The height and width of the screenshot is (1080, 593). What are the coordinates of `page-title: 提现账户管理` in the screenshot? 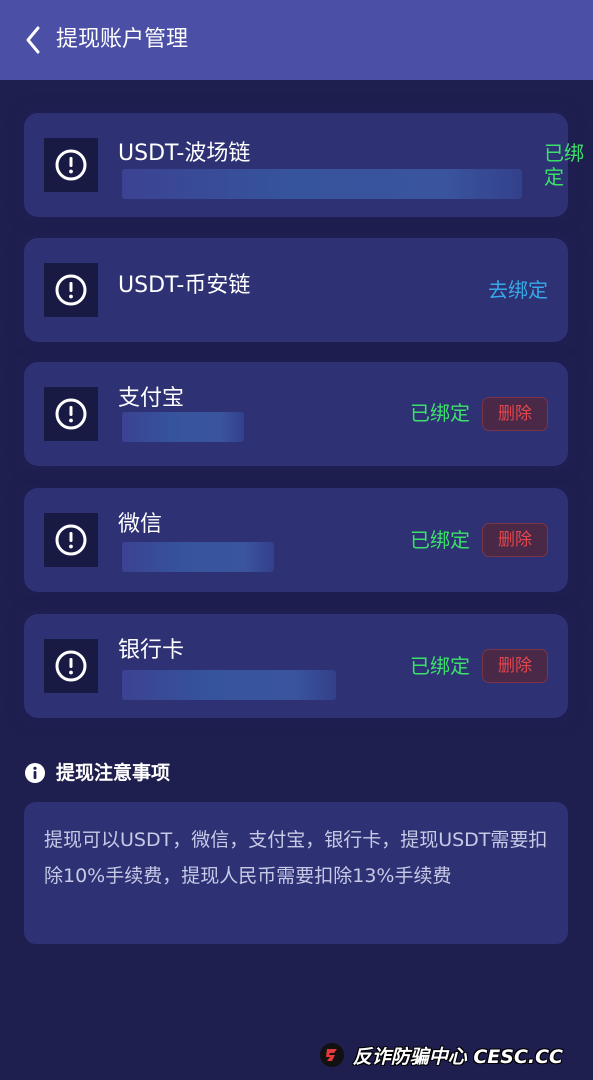 It's located at (122, 39).